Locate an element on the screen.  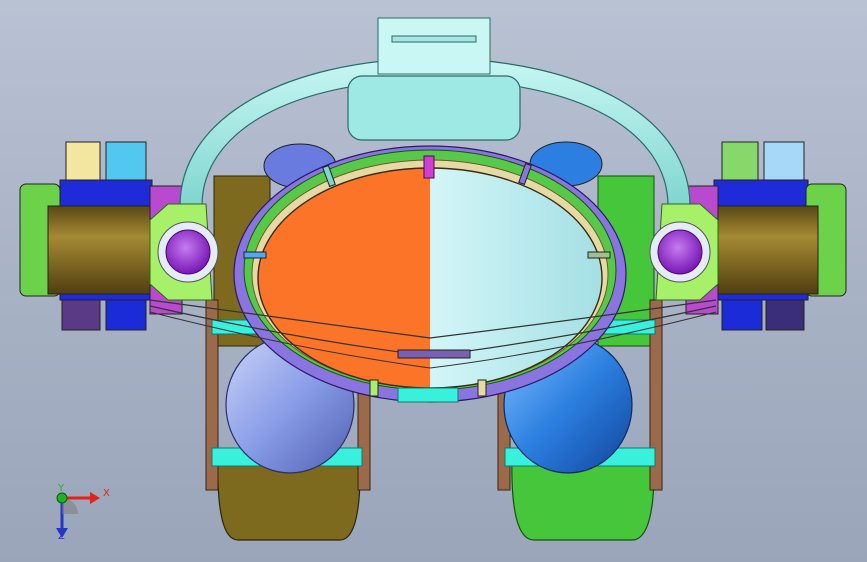
bottom-bar is located at coordinates (428, 395).